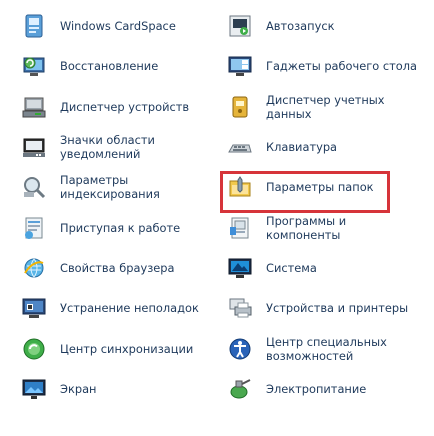  What do you see at coordinates (34, 147) in the screenshot?
I see `notification-area-icon` at bounding box center [34, 147].